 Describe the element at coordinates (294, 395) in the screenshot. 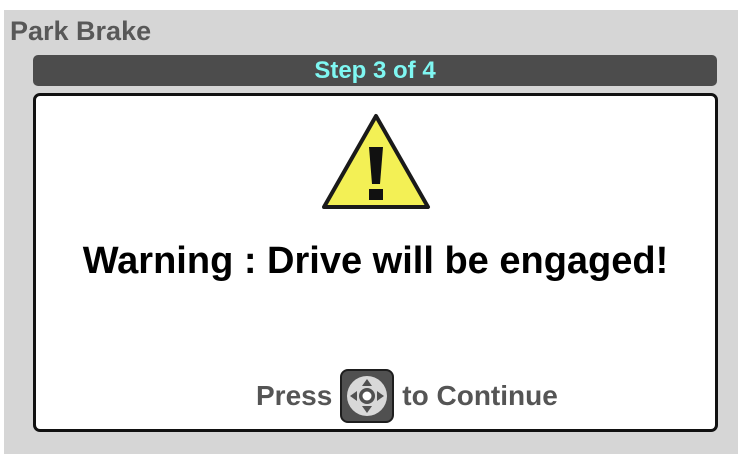

I see `continue-prompt-press: Press` at that location.